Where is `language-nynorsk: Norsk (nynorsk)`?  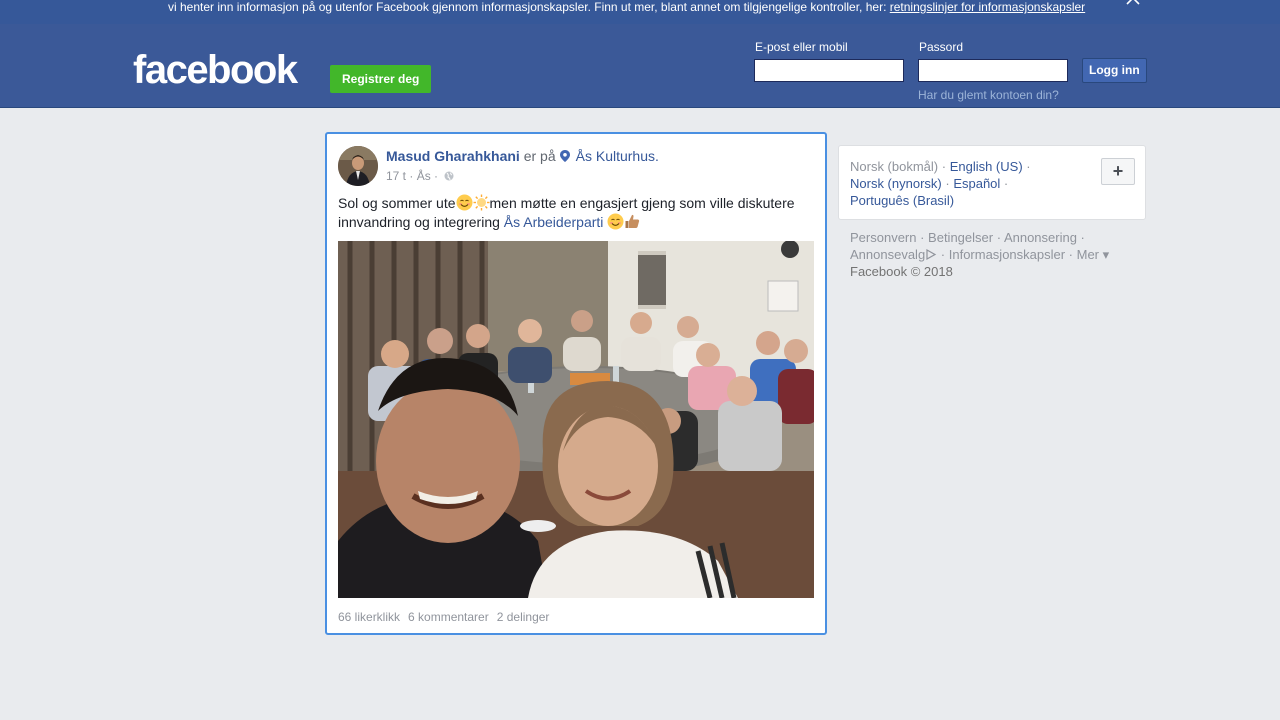 language-nynorsk: Norsk (nynorsk) is located at coordinates (896, 183).